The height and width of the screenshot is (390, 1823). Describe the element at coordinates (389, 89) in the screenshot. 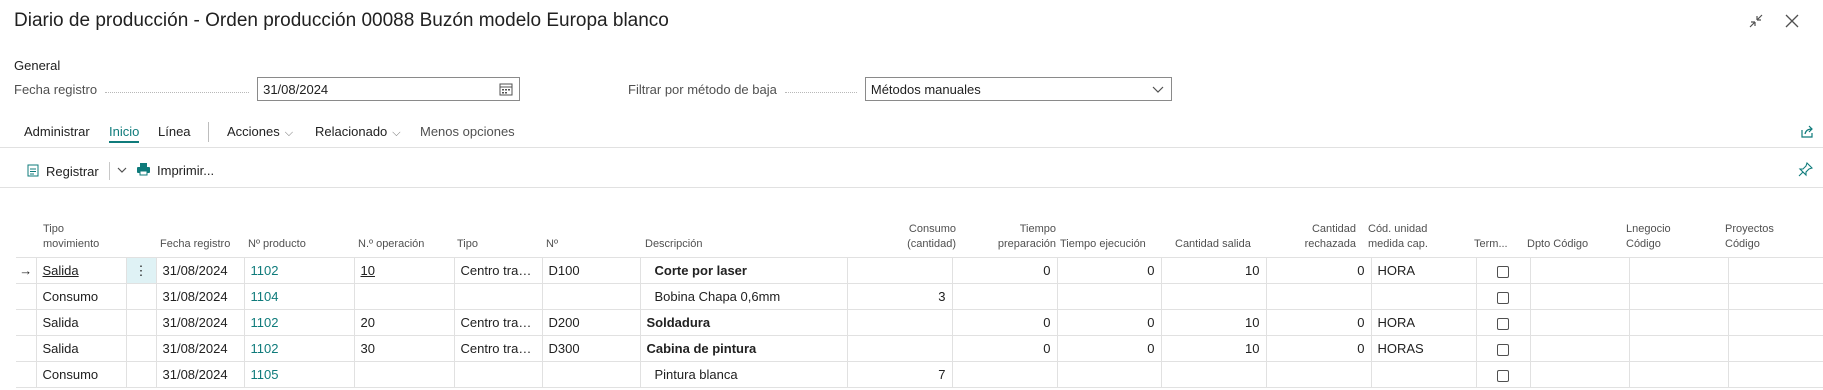

I see `fecha-registro-field: 31/08/2024` at that location.